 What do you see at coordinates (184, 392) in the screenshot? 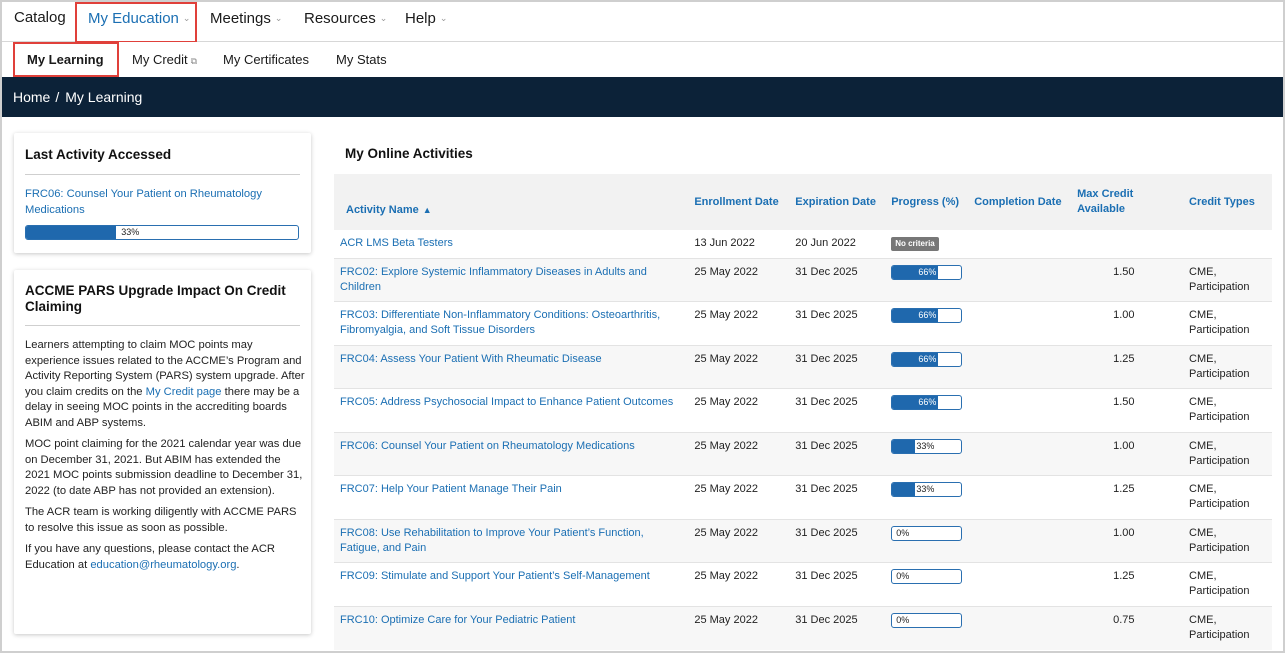
I see `my-credit-link: My Credit page` at bounding box center [184, 392].